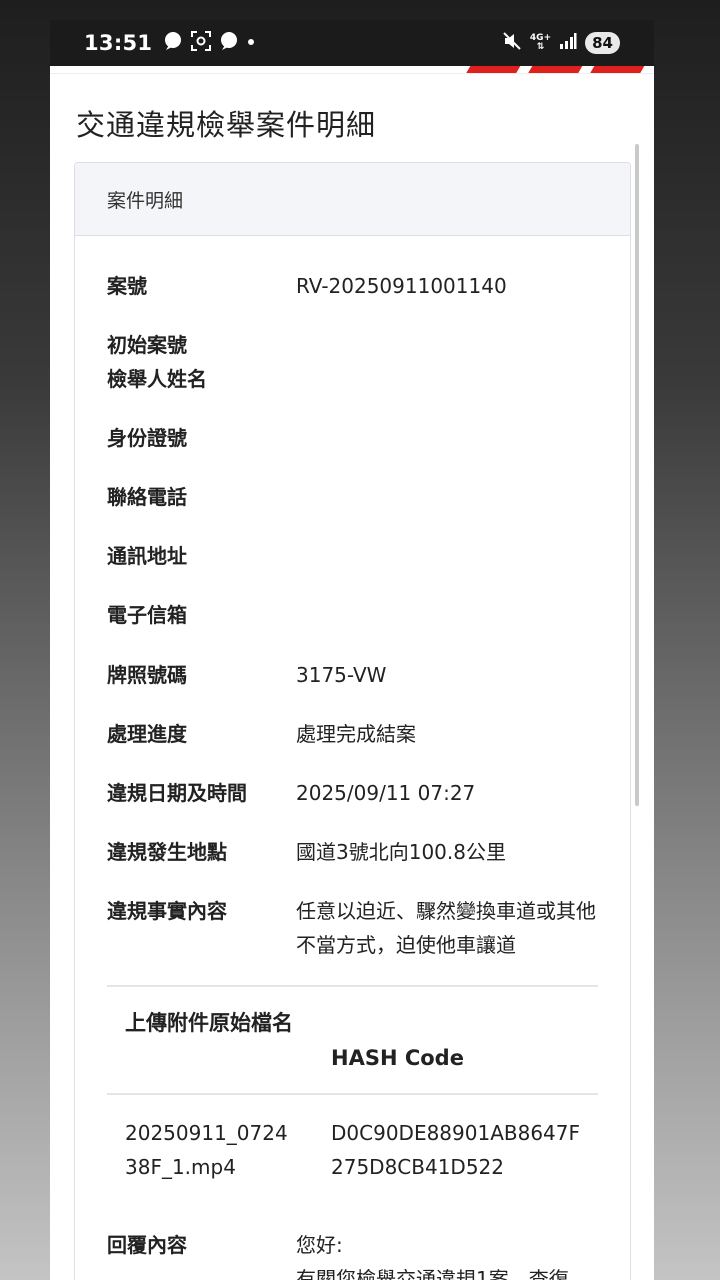 The height and width of the screenshot is (1280, 720). Describe the element at coordinates (568, 43) in the screenshot. I see `signal-icon` at that location.